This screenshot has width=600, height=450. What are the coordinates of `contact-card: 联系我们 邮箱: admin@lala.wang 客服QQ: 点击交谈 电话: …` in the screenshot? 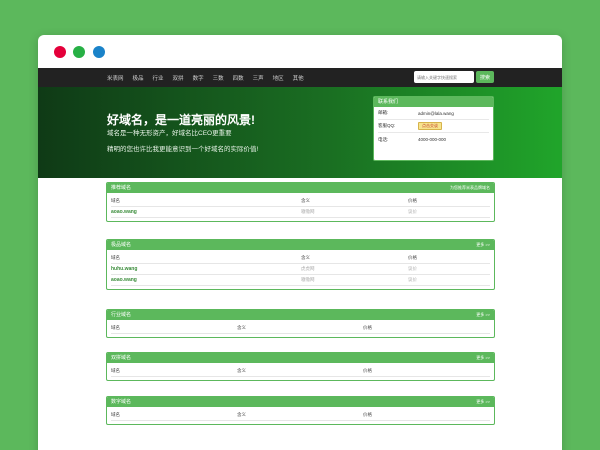 It's located at (433, 128).